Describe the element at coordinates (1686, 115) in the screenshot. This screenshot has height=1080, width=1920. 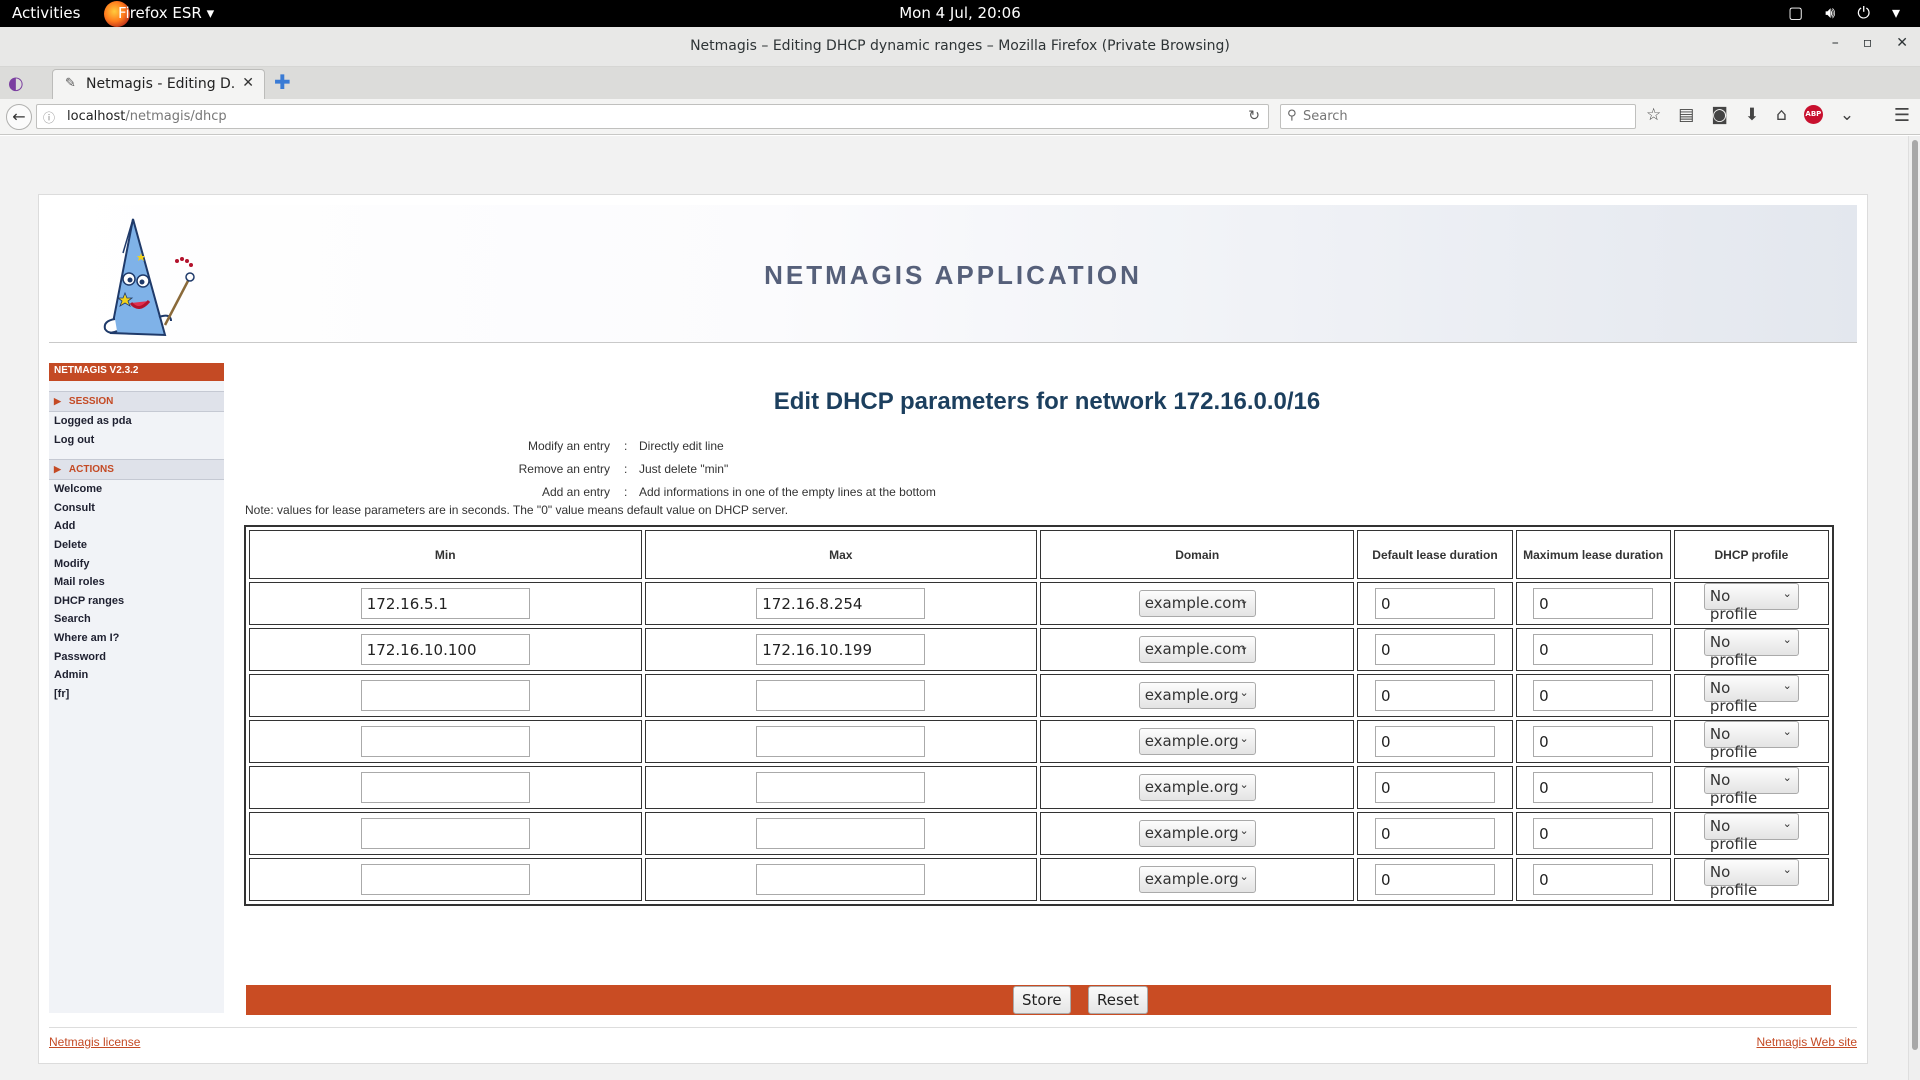
I see `reading-list-icon: ▤` at that location.